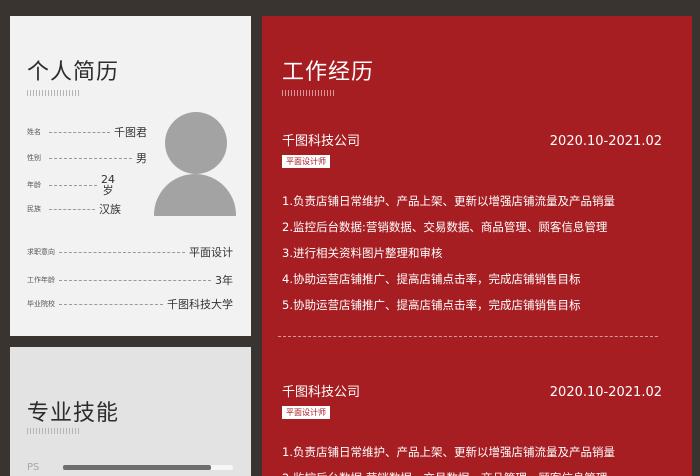  I want to click on profile-title: 个人简历, so click(73, 72).